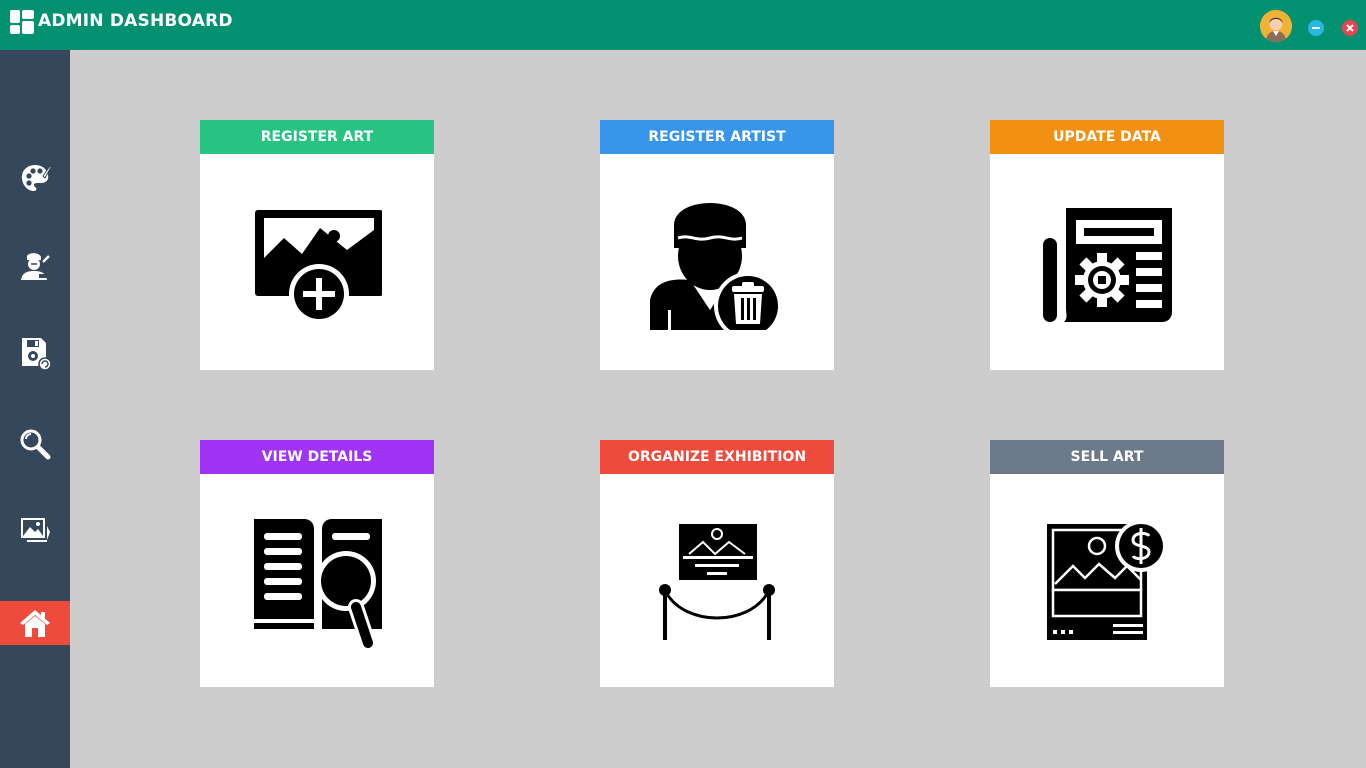 Image resolution: width=1366 pixels, height=768 pixels. What do you see at coordinates (317, 583) in the screenshot?
I see `book-search-icon` at bounding box center [317, 583].